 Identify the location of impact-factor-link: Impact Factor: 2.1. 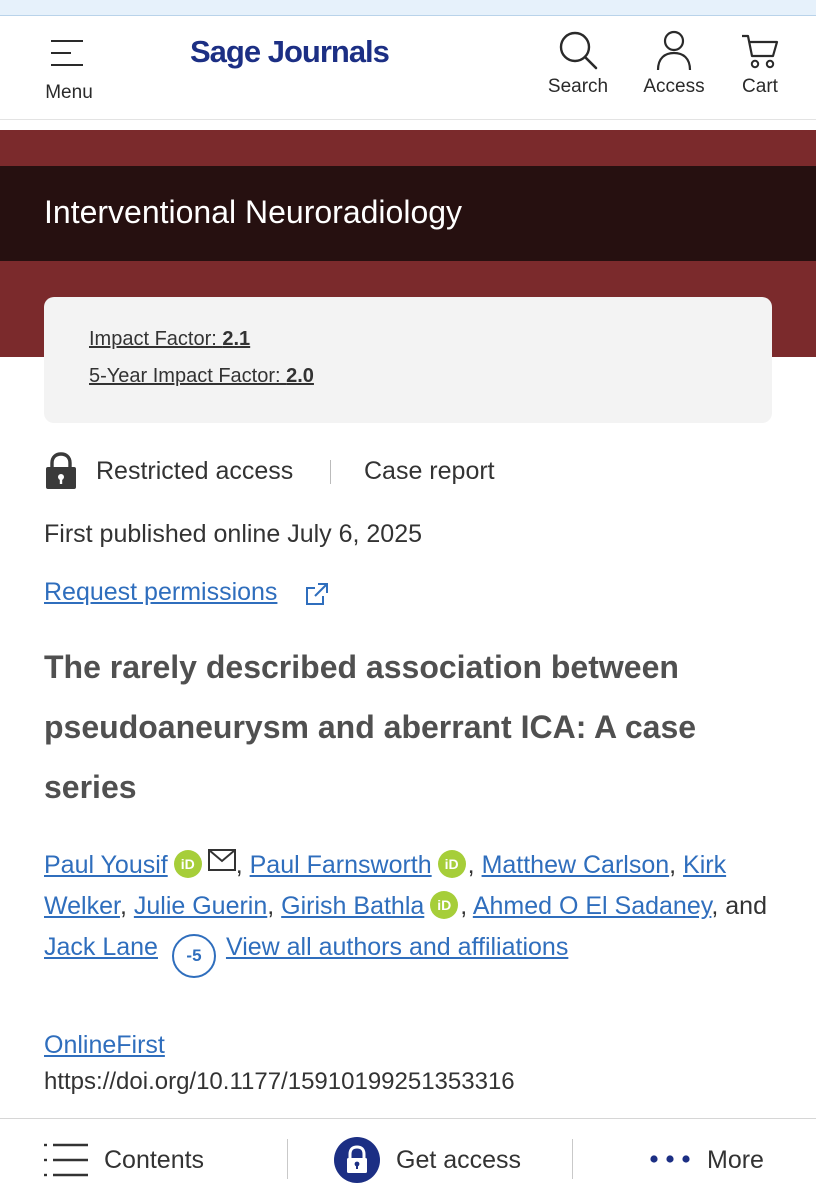
(169, 339).